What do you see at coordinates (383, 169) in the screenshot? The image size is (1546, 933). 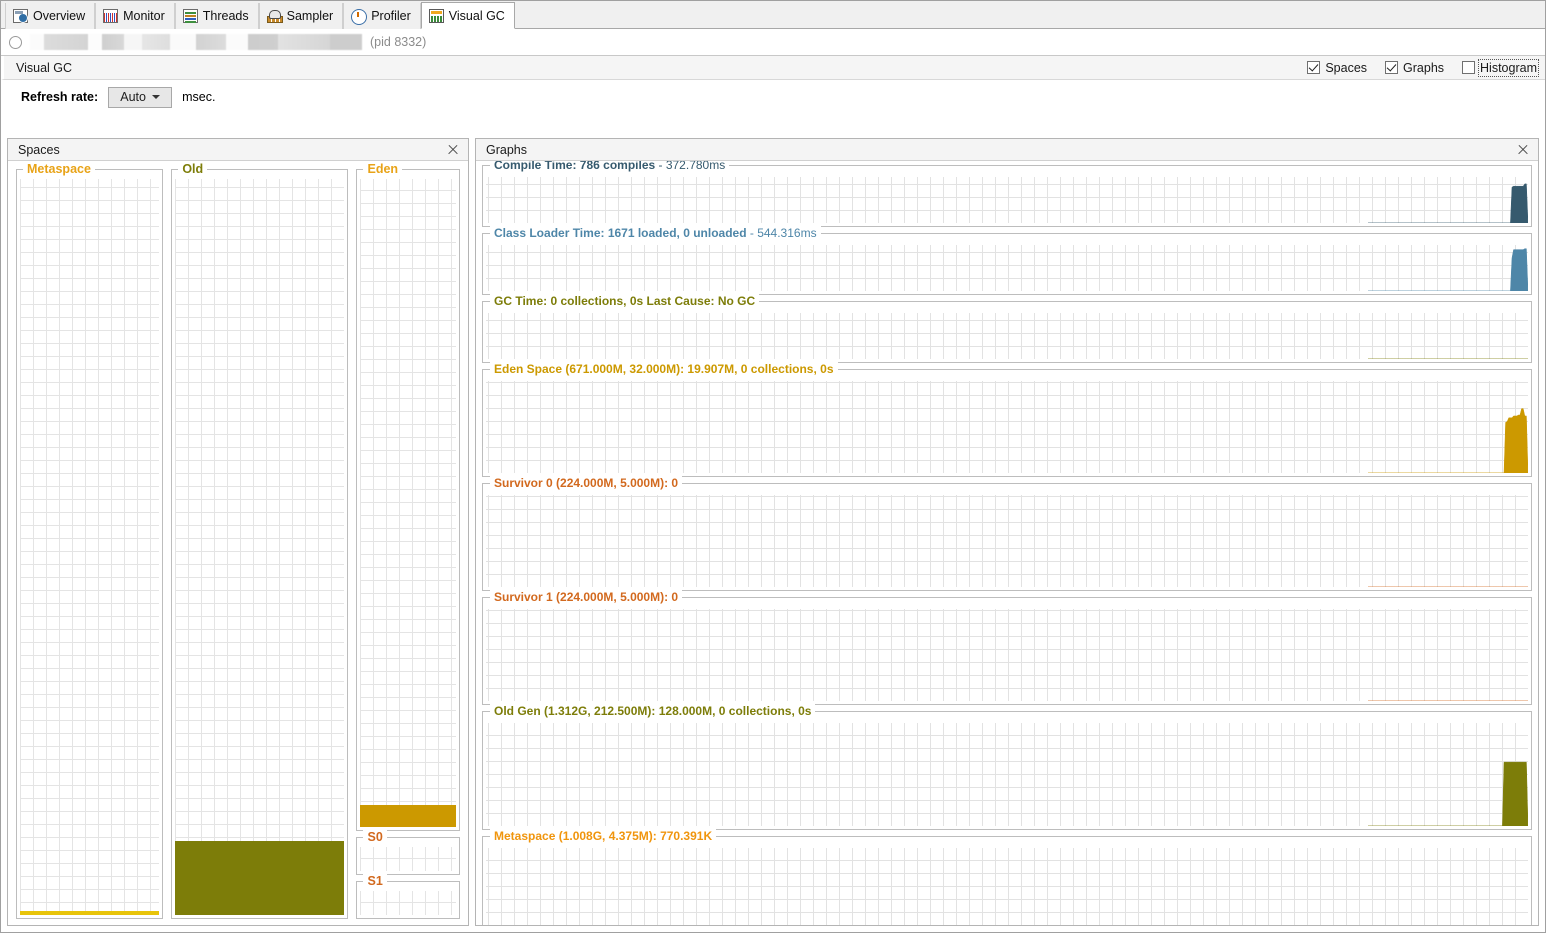 I see `space-eden-label: Eden` at bounding box center [383, 169].